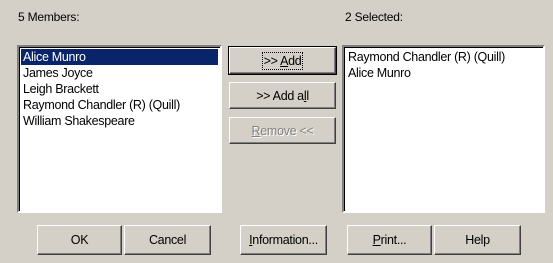  What do you see at coordinates (374, 17) in the screenshot?
I see `selected-count-label: 2 Selected:` at bounding box center [374, 17].